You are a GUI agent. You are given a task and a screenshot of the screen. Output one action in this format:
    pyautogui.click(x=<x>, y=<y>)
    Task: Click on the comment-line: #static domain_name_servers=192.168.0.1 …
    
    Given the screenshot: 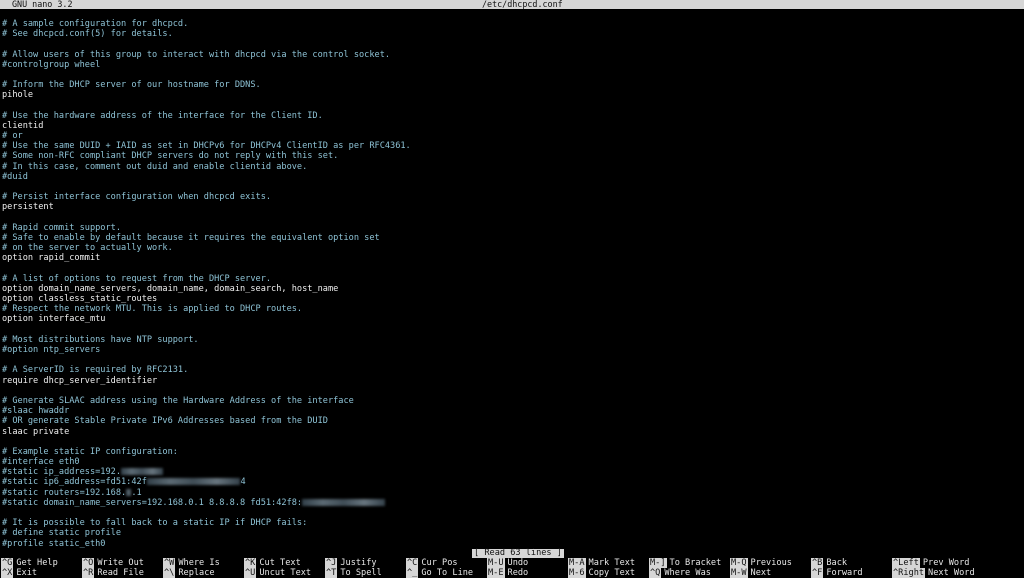 What is the action you would take?
    pyautogui.click(x=512, y=503)
    